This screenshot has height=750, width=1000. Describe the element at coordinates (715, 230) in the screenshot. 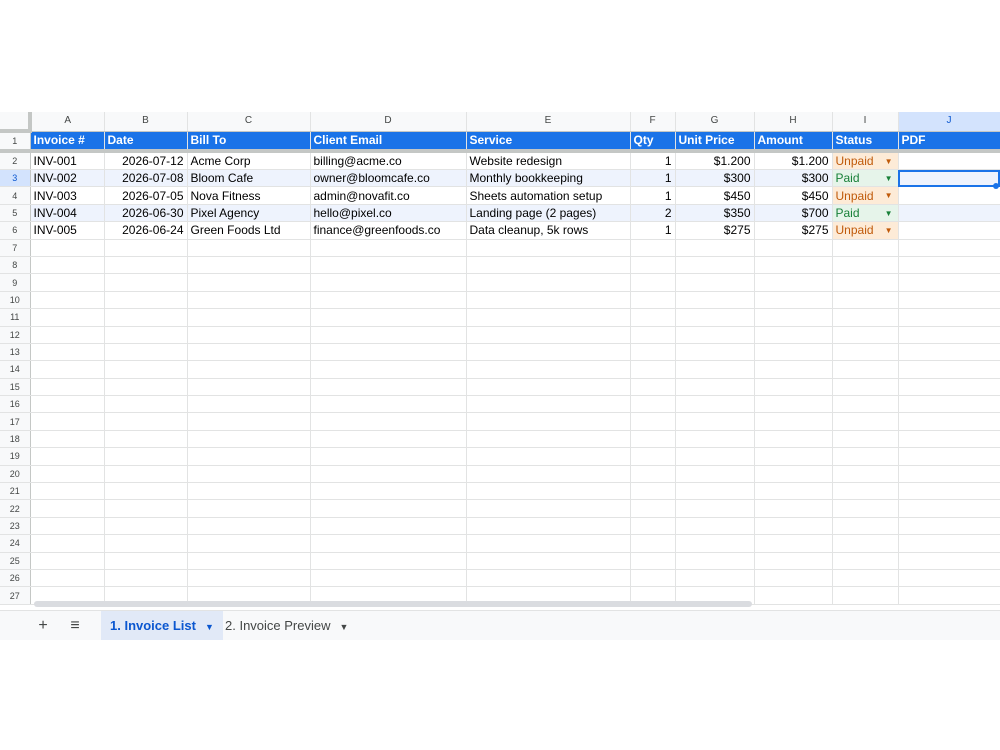

I see `cell: $275` at that location.